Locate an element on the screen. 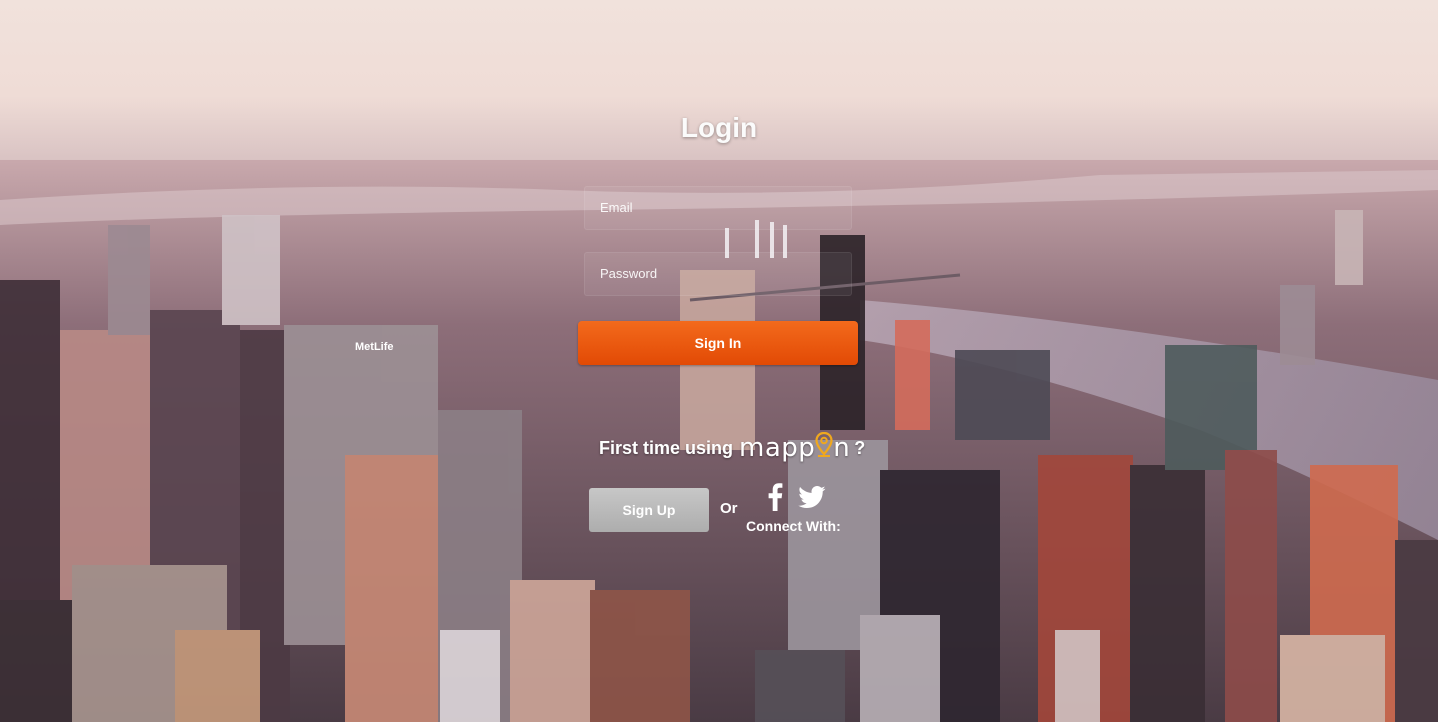 Image resolution: width=1438 pixels, height=722 pixels. password-placeholder: Password is located at coordinates (629, 273).